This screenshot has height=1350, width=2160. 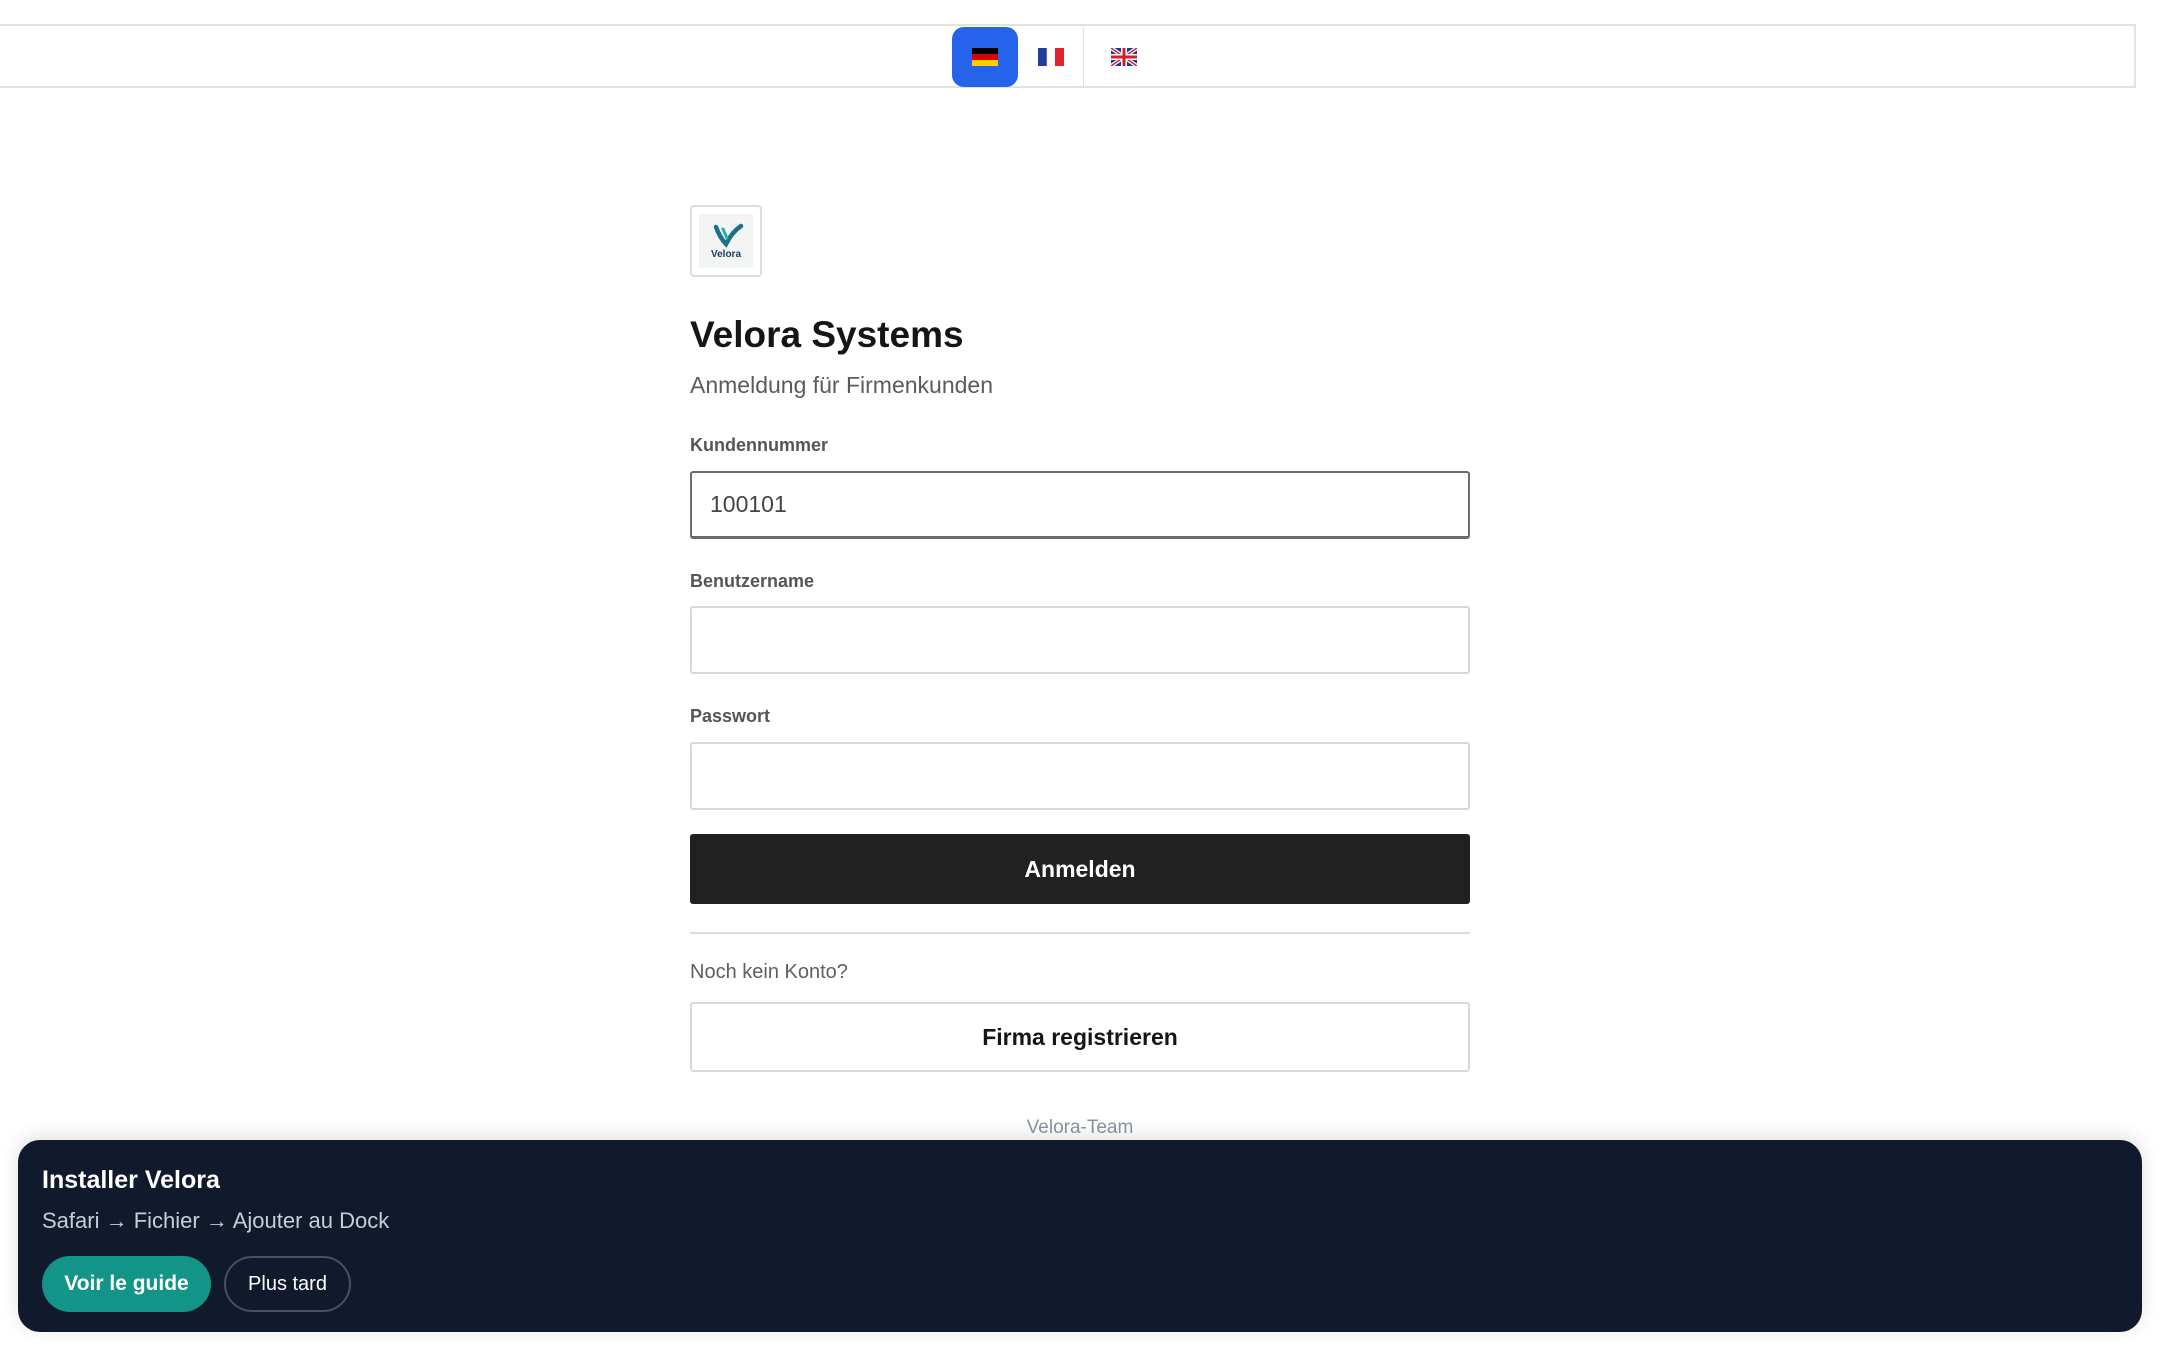 I want to click on flag-france-icon, so click(x=1050, y=57).